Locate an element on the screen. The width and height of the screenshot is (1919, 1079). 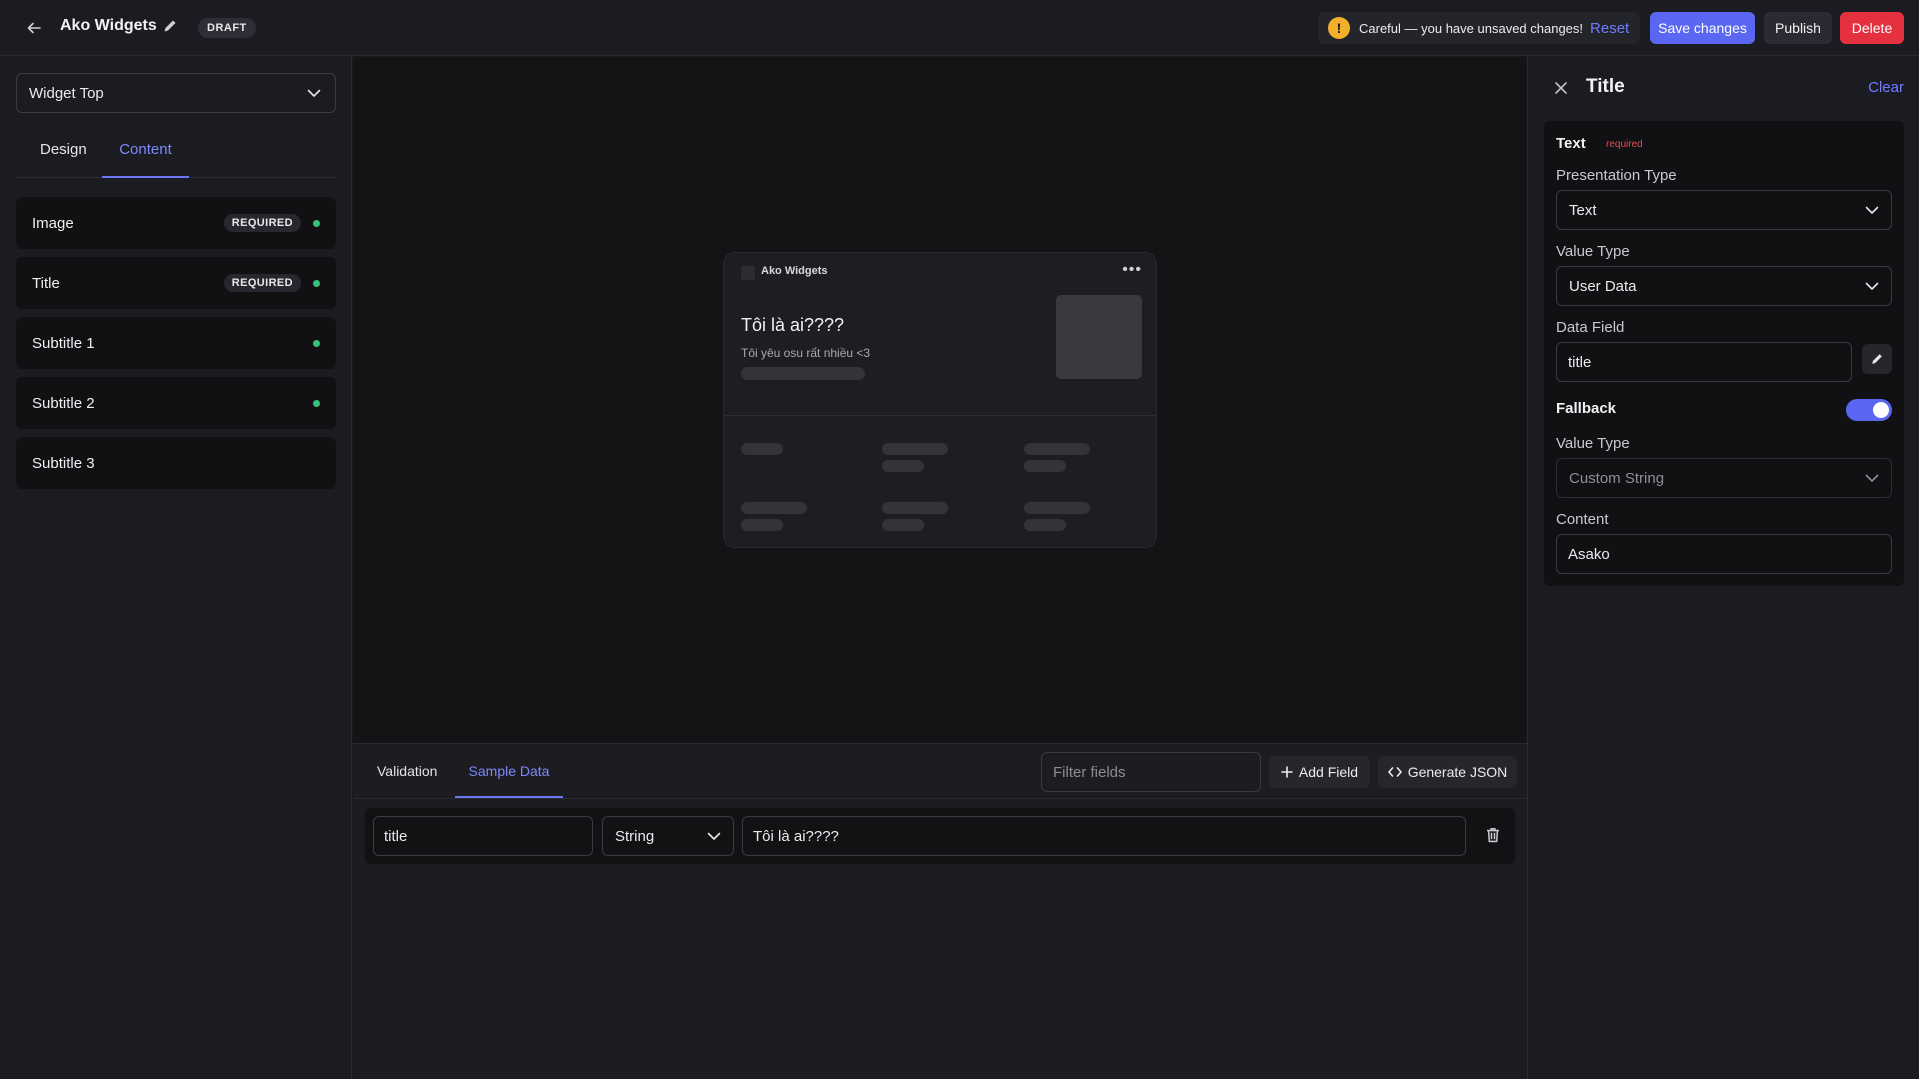
preview-brand: Ako Widgets is located at coordinates (794, 271).